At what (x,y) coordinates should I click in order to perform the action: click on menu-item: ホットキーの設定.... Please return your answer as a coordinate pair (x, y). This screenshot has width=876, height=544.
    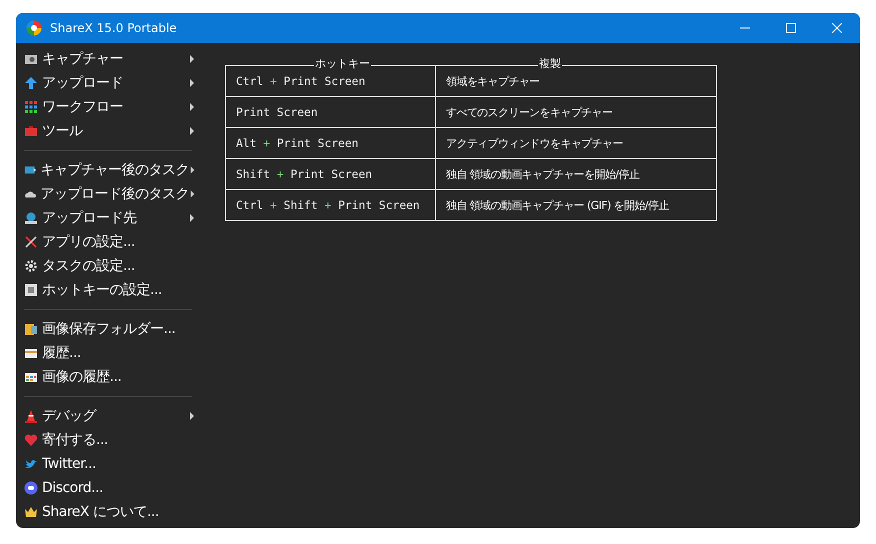
    Looking at the image, I should click on (114, 290).